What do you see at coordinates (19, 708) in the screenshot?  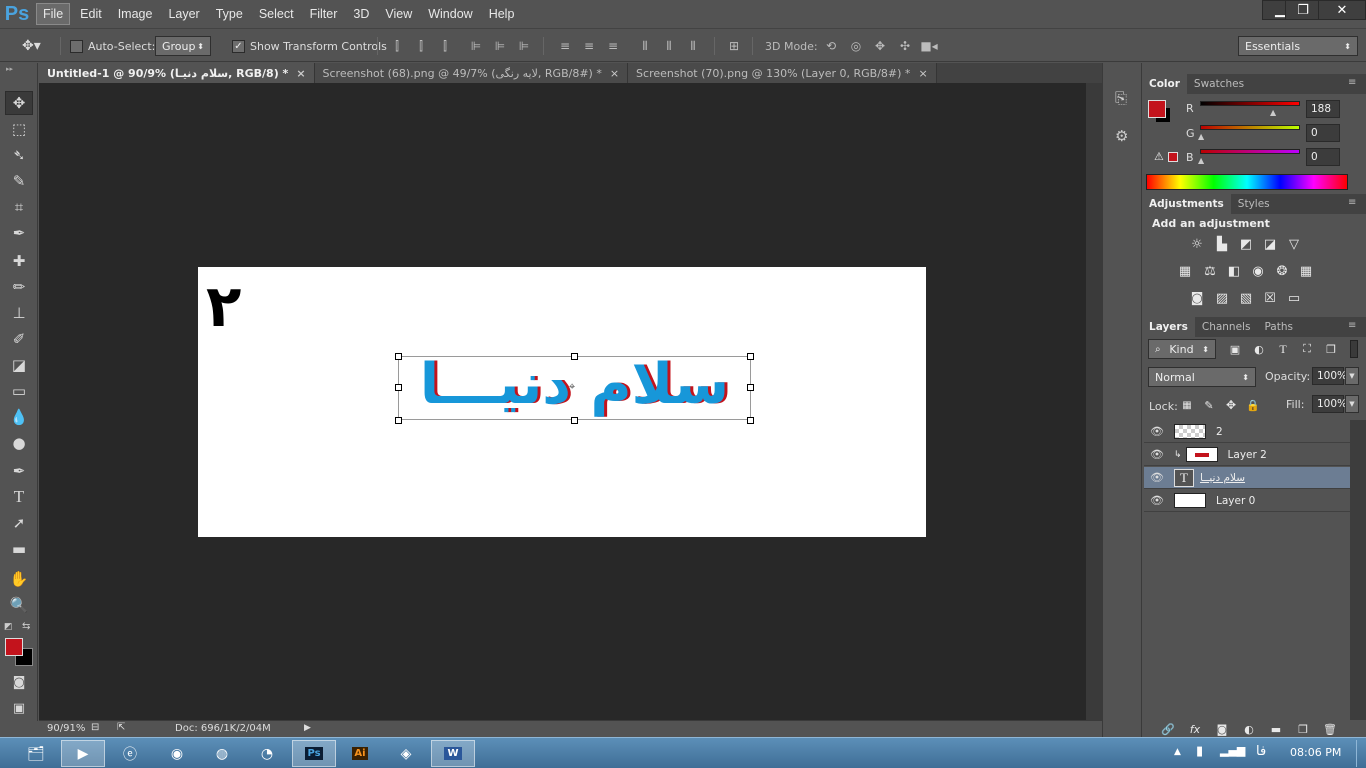 I see `screen-mode-icon: ▣` at bounding box center [19, 708].